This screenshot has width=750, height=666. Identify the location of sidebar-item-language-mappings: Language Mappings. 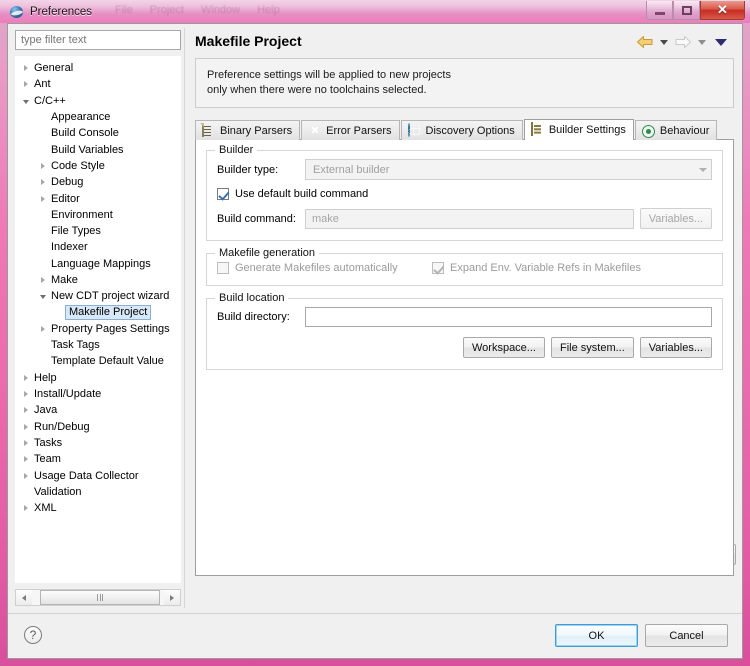
(98, 264).